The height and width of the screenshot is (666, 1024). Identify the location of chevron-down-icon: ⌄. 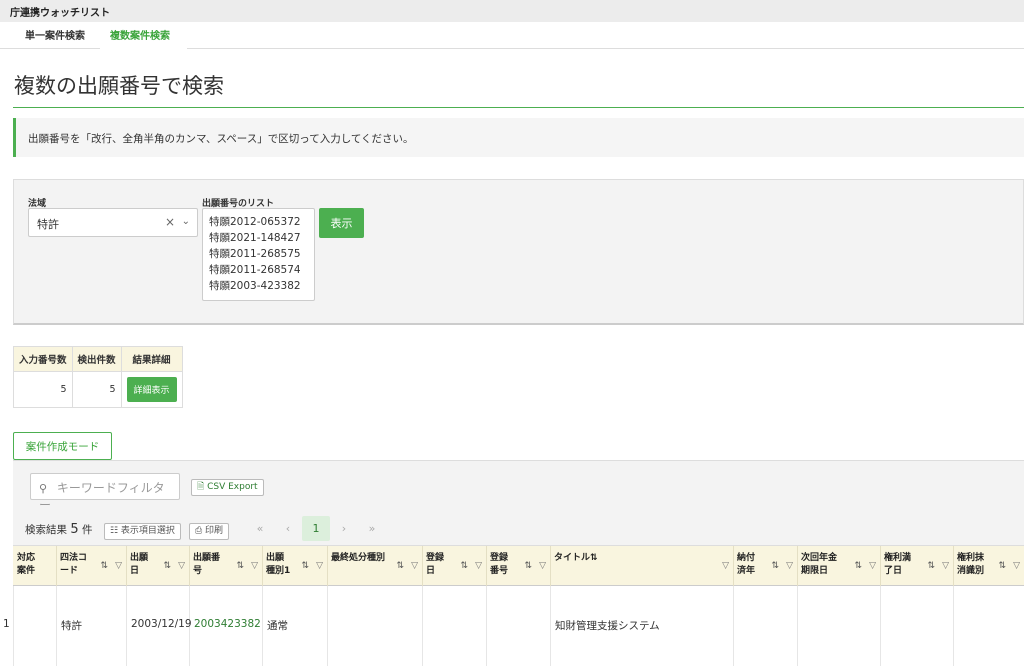
(186, 221).